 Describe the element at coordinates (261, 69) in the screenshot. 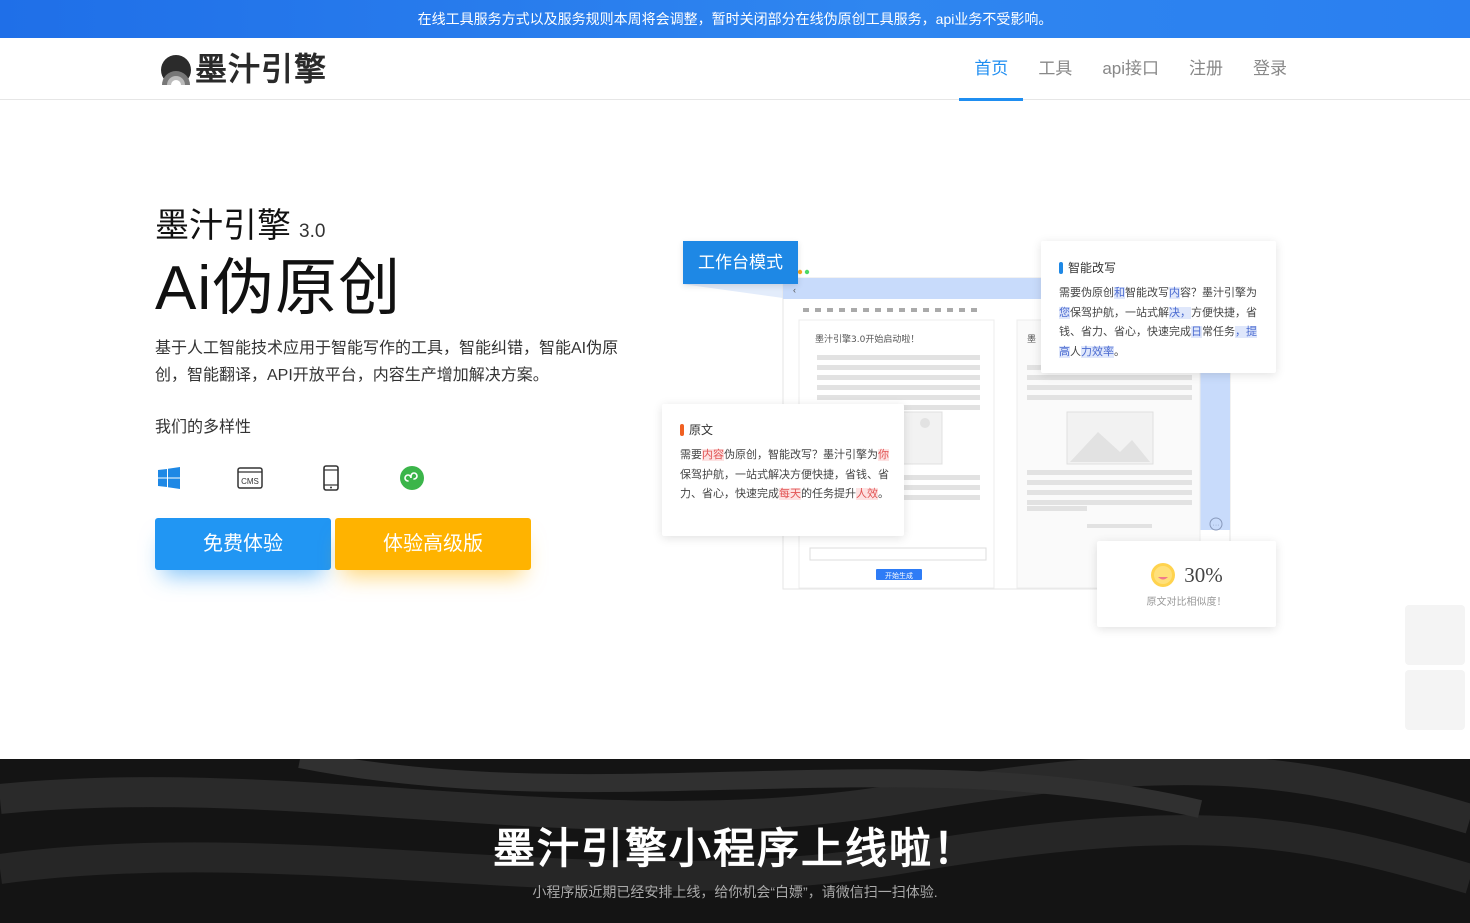

I see `logo-text: 墨汁引擎` at that location.